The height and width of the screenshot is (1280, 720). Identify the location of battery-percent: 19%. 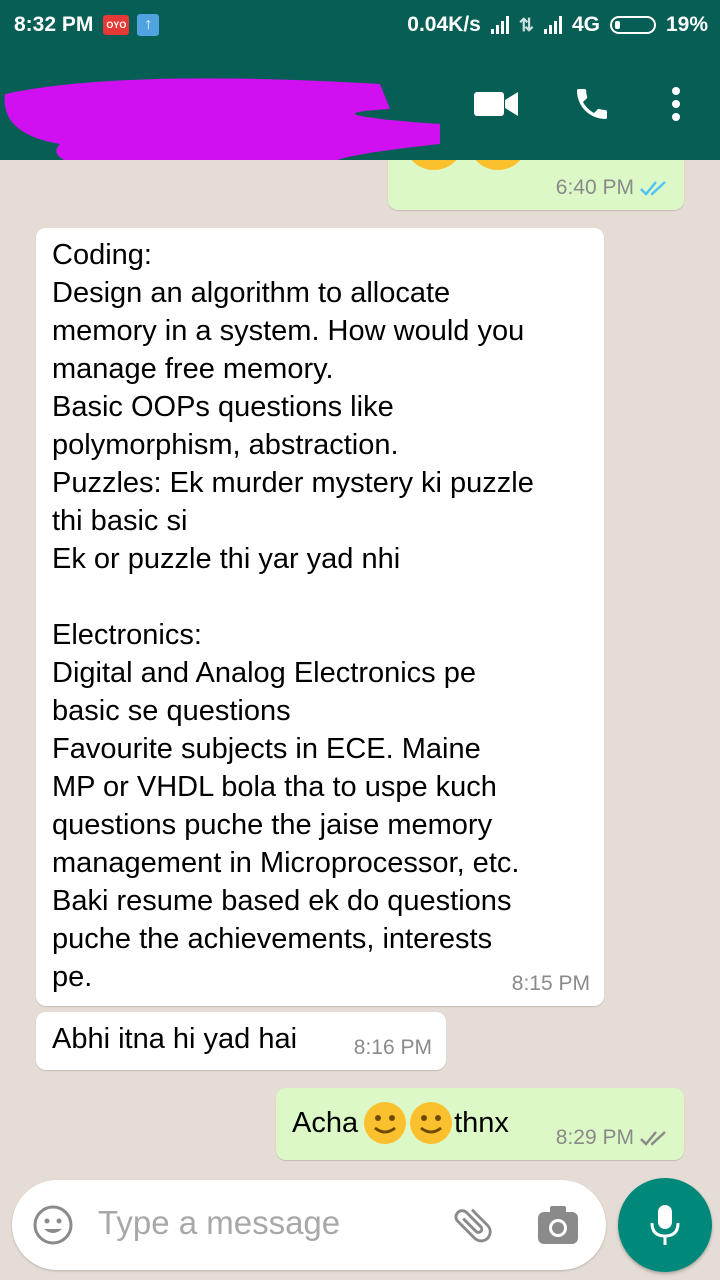
(686, 24).